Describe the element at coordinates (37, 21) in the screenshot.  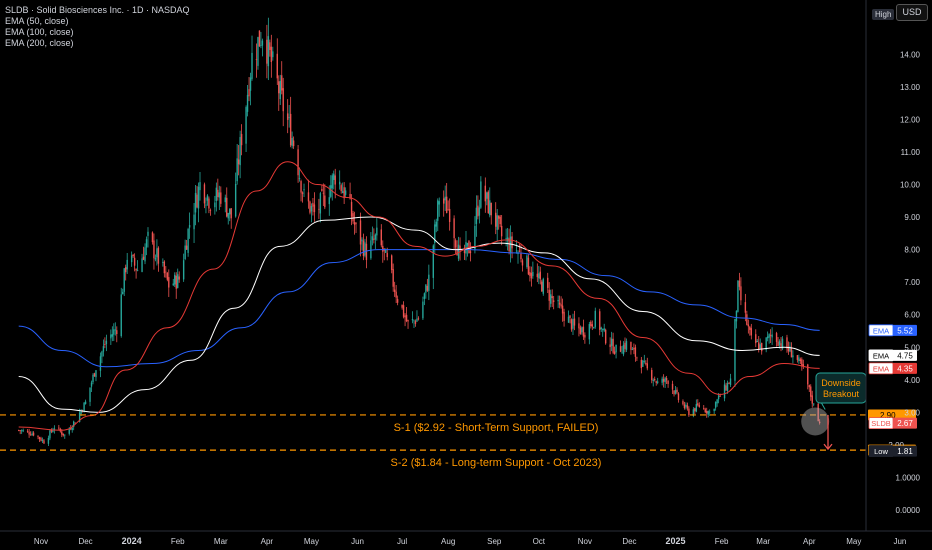
I see `ema50-legend: EMA (50, close)` at that location.